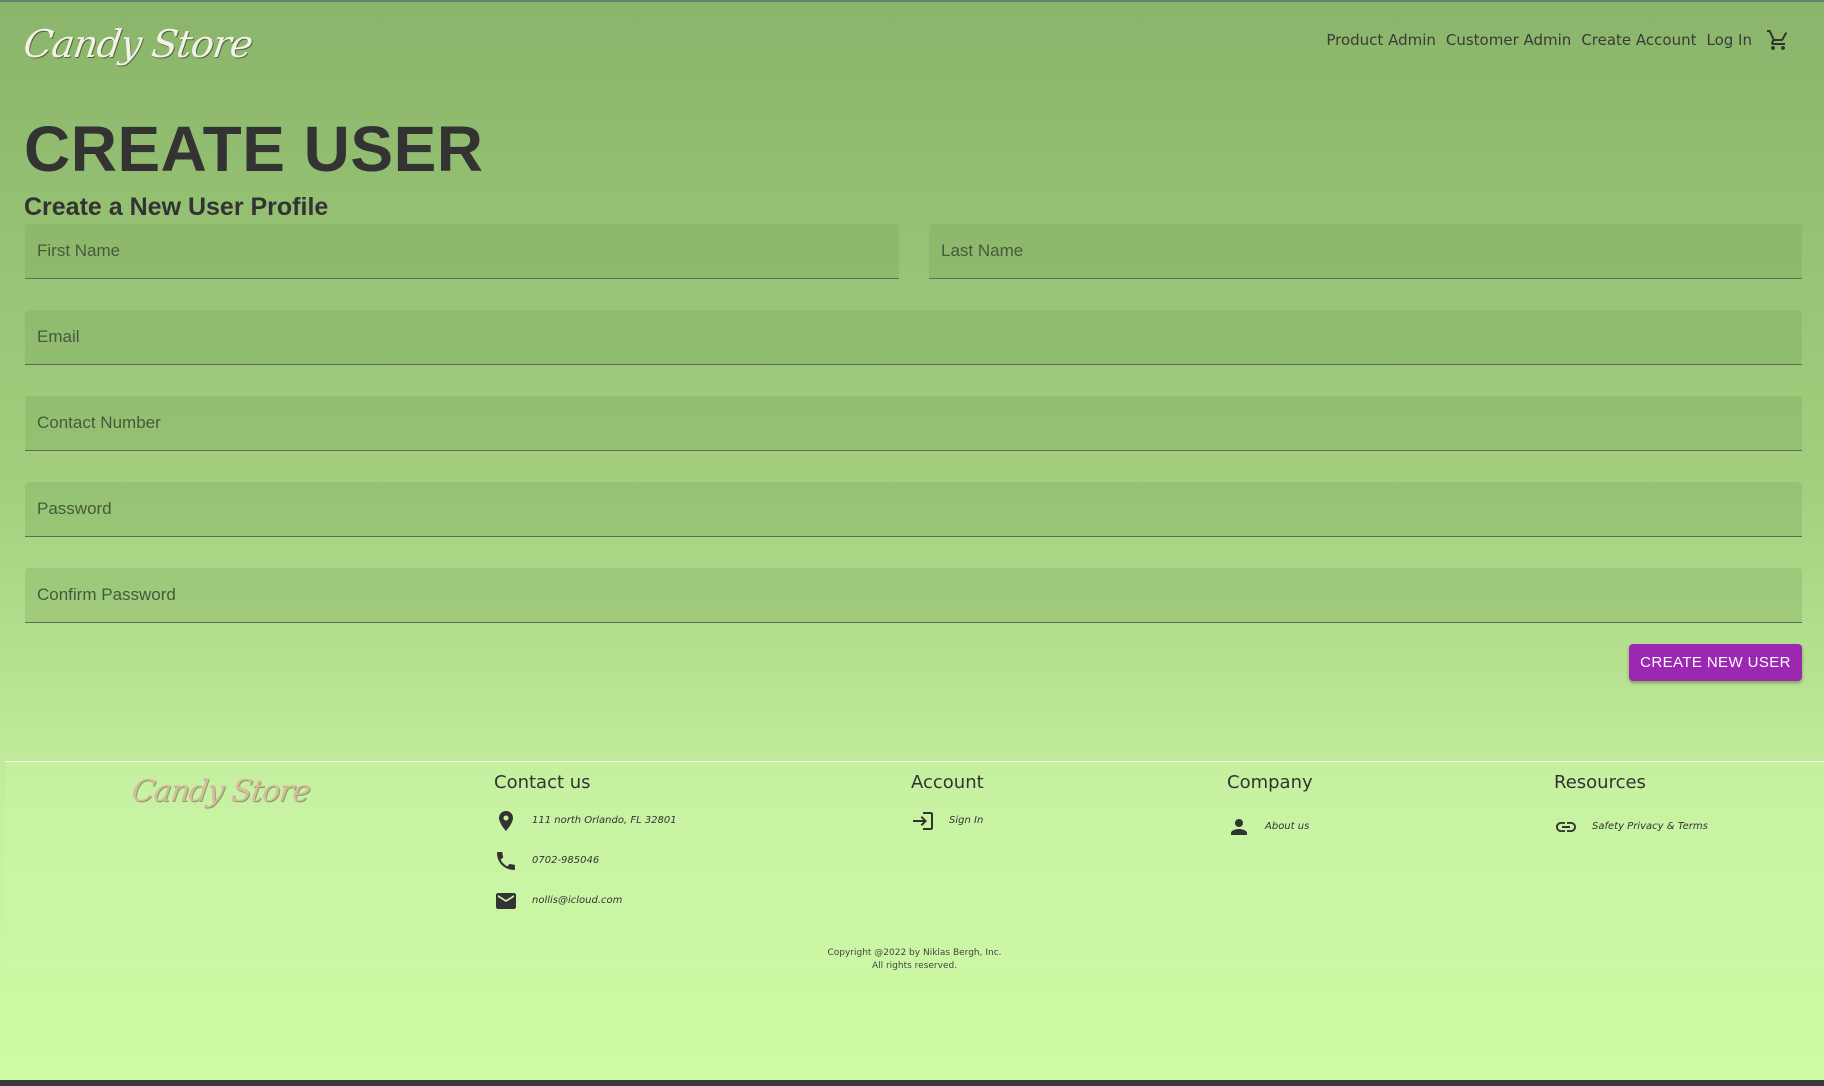 Image resolution: width=1824 pixels, height=1086 pixels. What do you see at coordinates (138, 44) in the screenshot?
I see `brand-logo: Candy Store` at bounding box center [138, 44].